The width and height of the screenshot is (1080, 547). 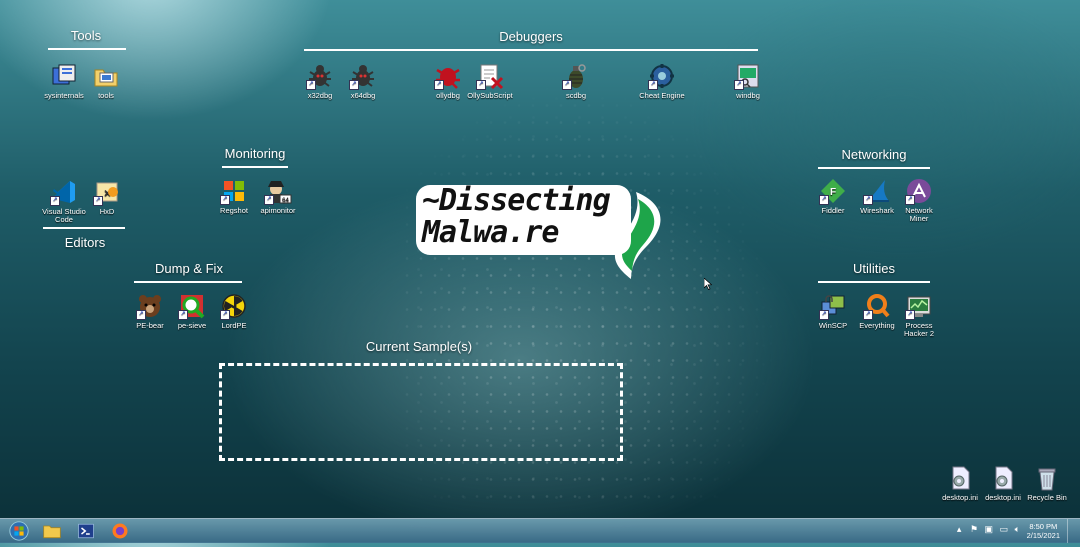 What do you see at coordinates (150, 306) in the screenshot?
I see `bear-icon: ↗` at bounding box center [150, 306].